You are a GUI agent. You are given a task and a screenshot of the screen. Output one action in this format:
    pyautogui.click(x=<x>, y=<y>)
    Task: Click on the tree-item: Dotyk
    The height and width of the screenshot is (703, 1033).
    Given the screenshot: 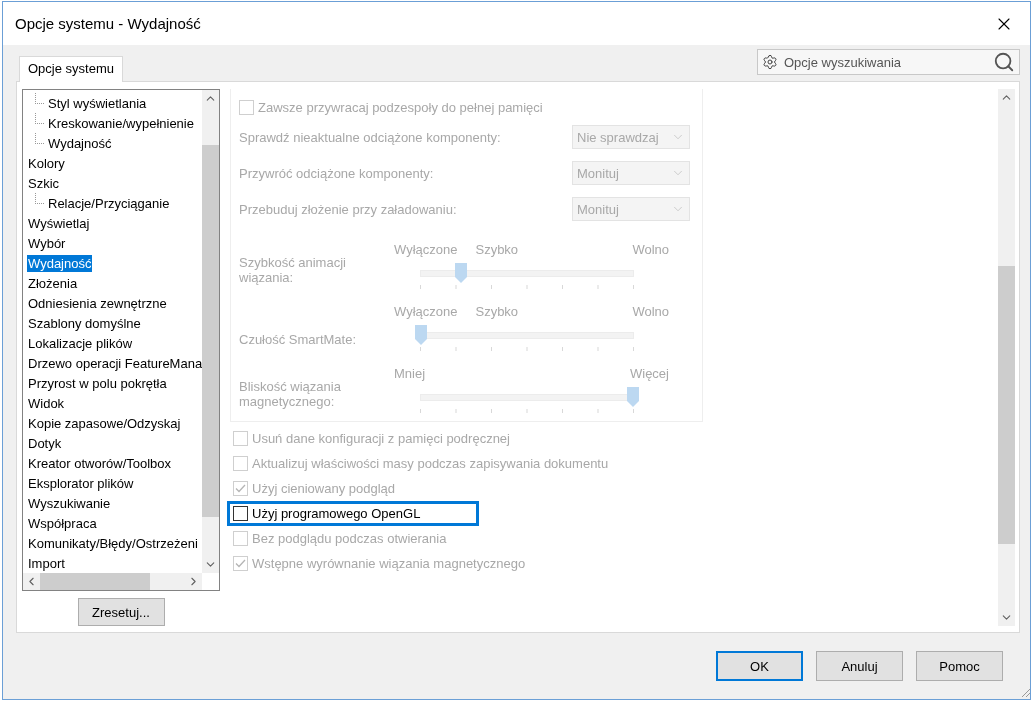 What is the action you would take?
    pyautogui.click(x=45, y=443)
    